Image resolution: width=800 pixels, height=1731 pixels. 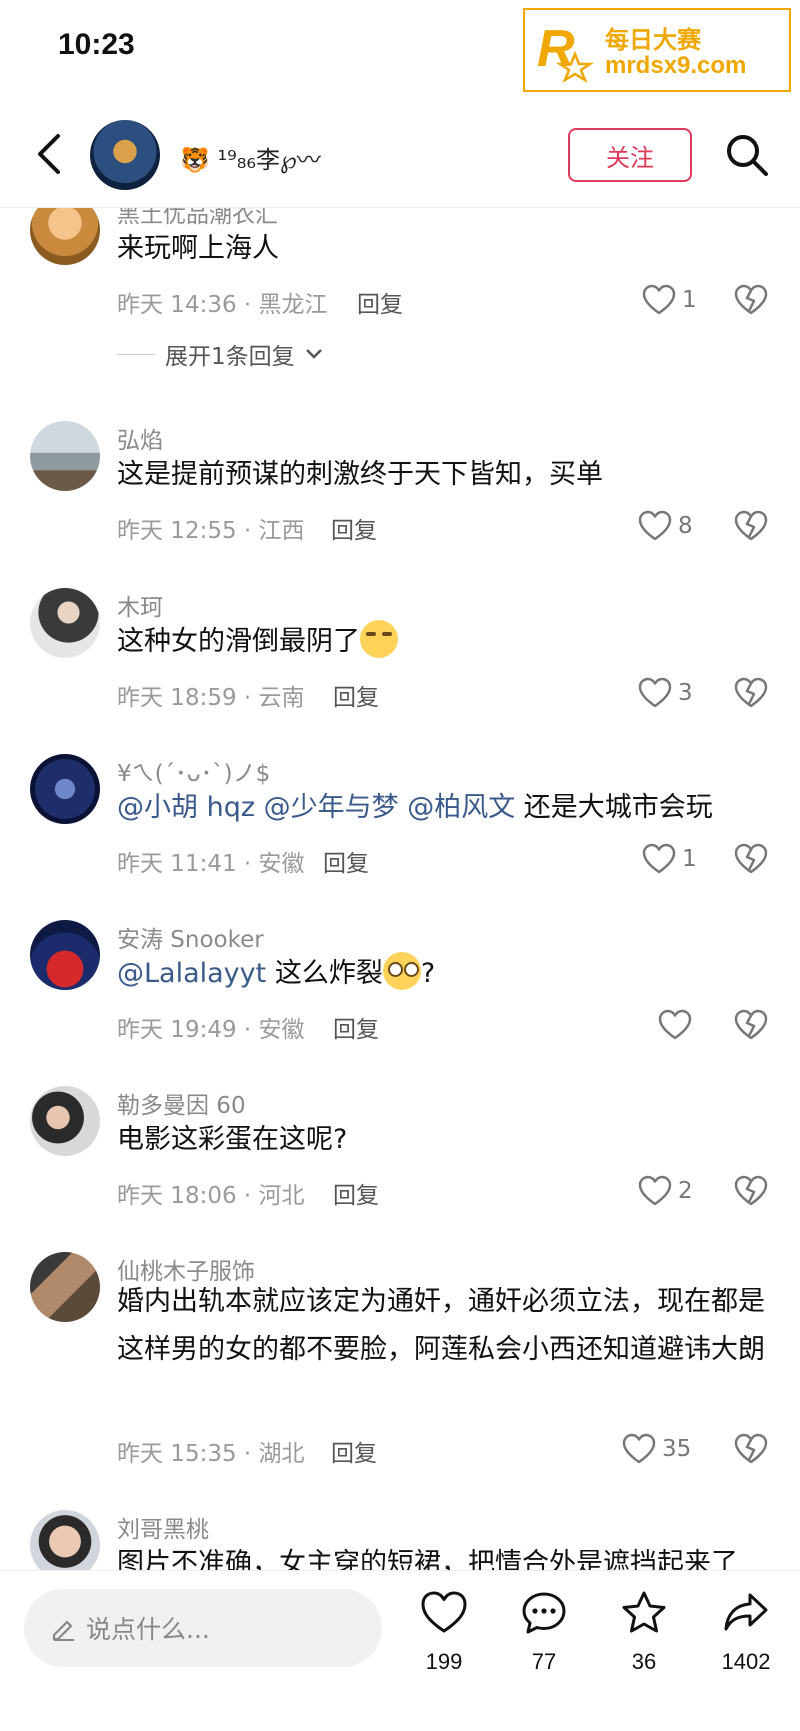 I want to click on author-name: 🐯 ¹⁹₈₆李℘〰, so click(x=250, y=157).